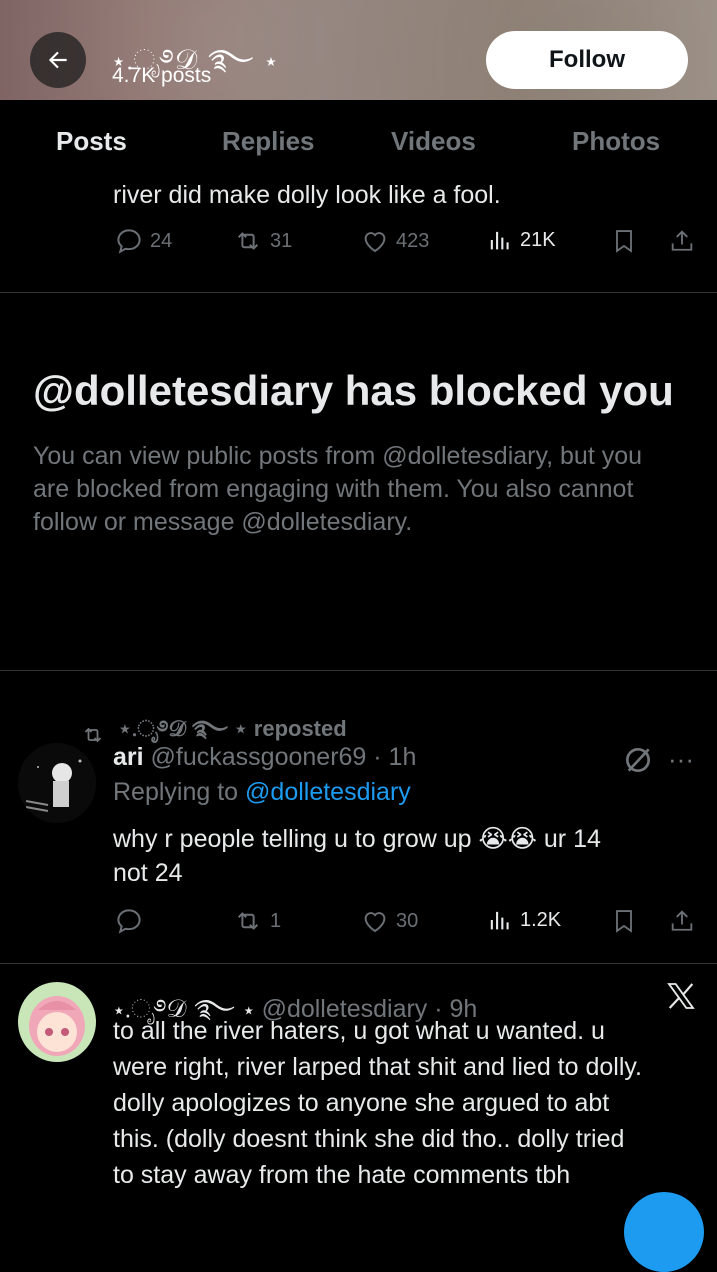 The width and height of the screenshot is (717, 1272). What do you see at coordinates (328, 792) in the screenshot?
I see `replying-handle-link: @dolletesdiary` at bounding box center [328, 792].